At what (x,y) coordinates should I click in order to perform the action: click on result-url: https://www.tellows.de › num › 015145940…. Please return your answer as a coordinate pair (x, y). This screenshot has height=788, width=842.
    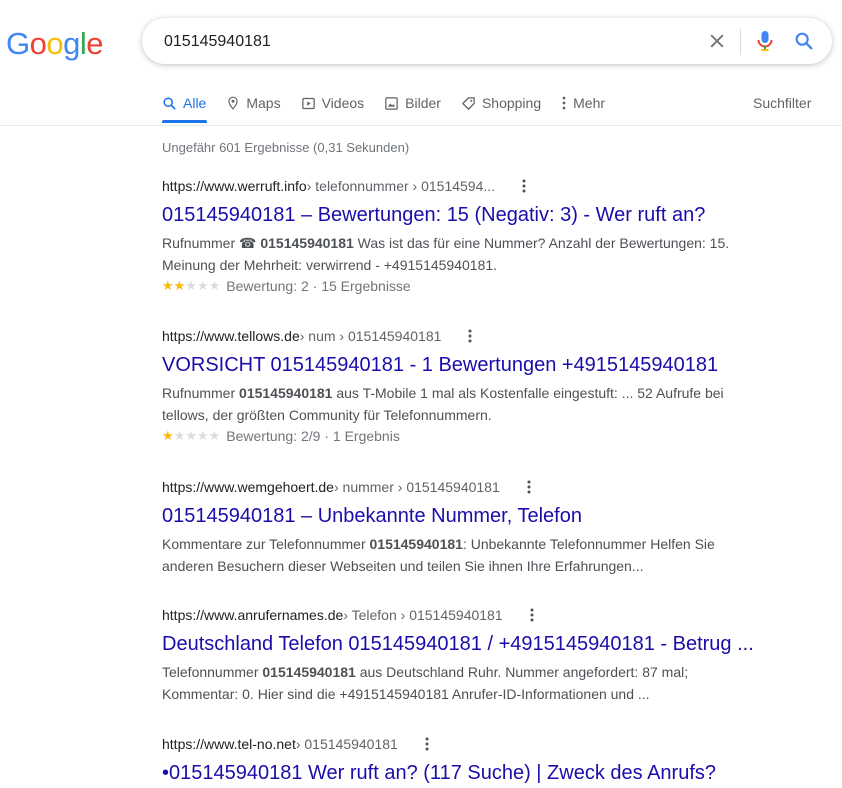
    Looking at the image, I should click on (462, 336).